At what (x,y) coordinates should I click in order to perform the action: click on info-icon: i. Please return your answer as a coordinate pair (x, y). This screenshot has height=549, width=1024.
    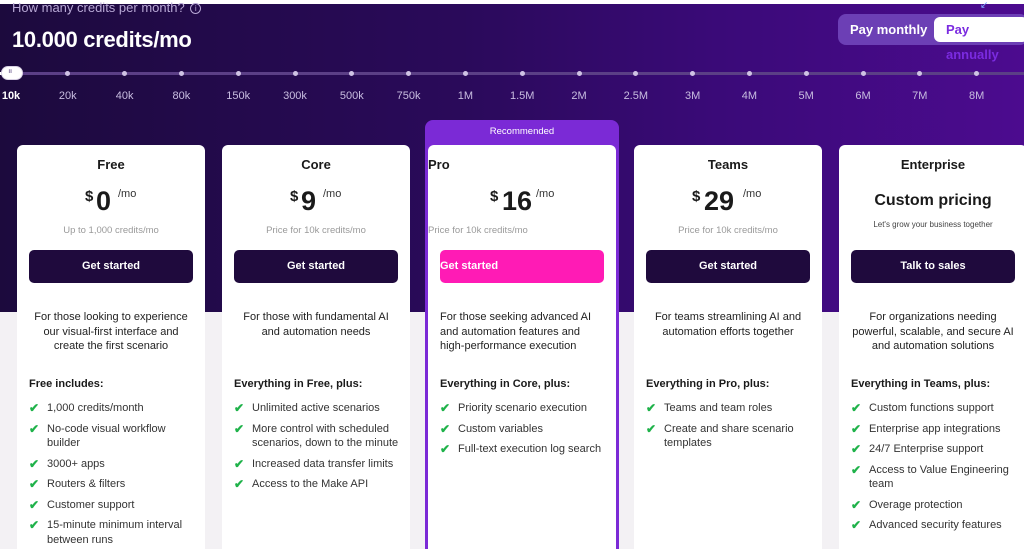
    Looking at the image, I should click on (196, 8).